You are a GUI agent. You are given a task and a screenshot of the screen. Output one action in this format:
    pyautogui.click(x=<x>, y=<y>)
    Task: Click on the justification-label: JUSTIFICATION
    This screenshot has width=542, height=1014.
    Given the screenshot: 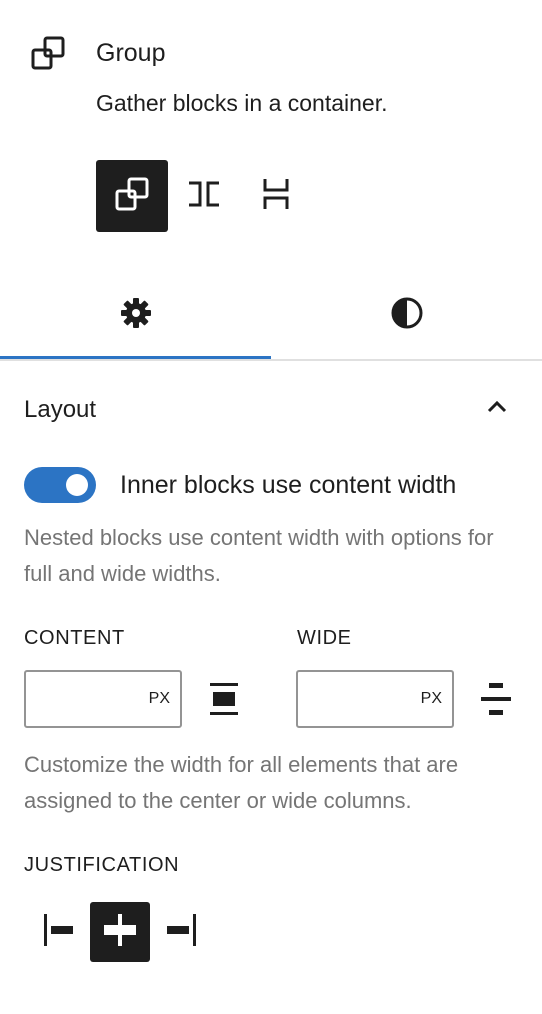 What is the action you would take?
    pyautogui.click(x=102, y=865)
    